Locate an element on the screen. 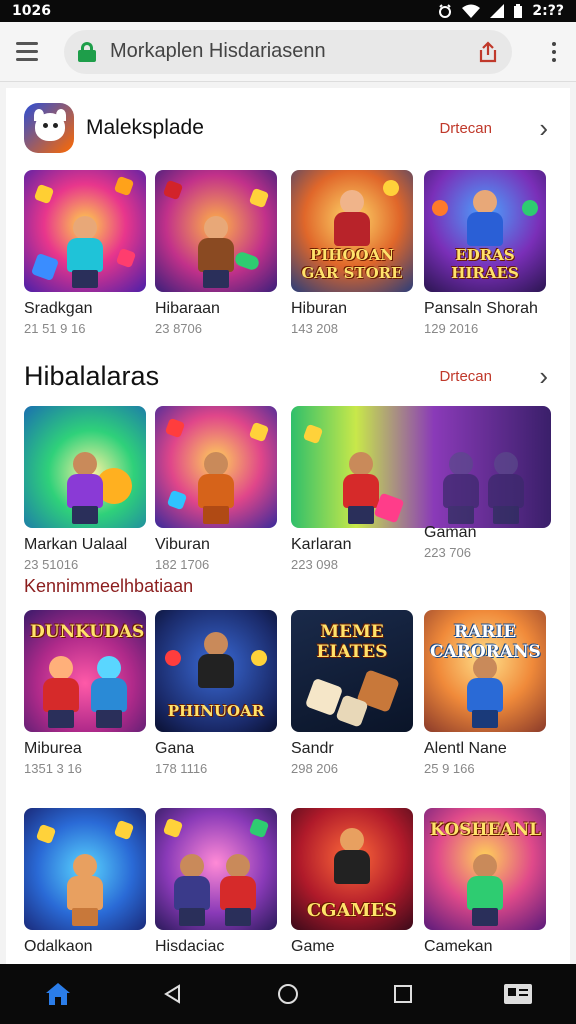 The image size is (576, 1024). game-name: Viburan is located at coordinates (182, 544).